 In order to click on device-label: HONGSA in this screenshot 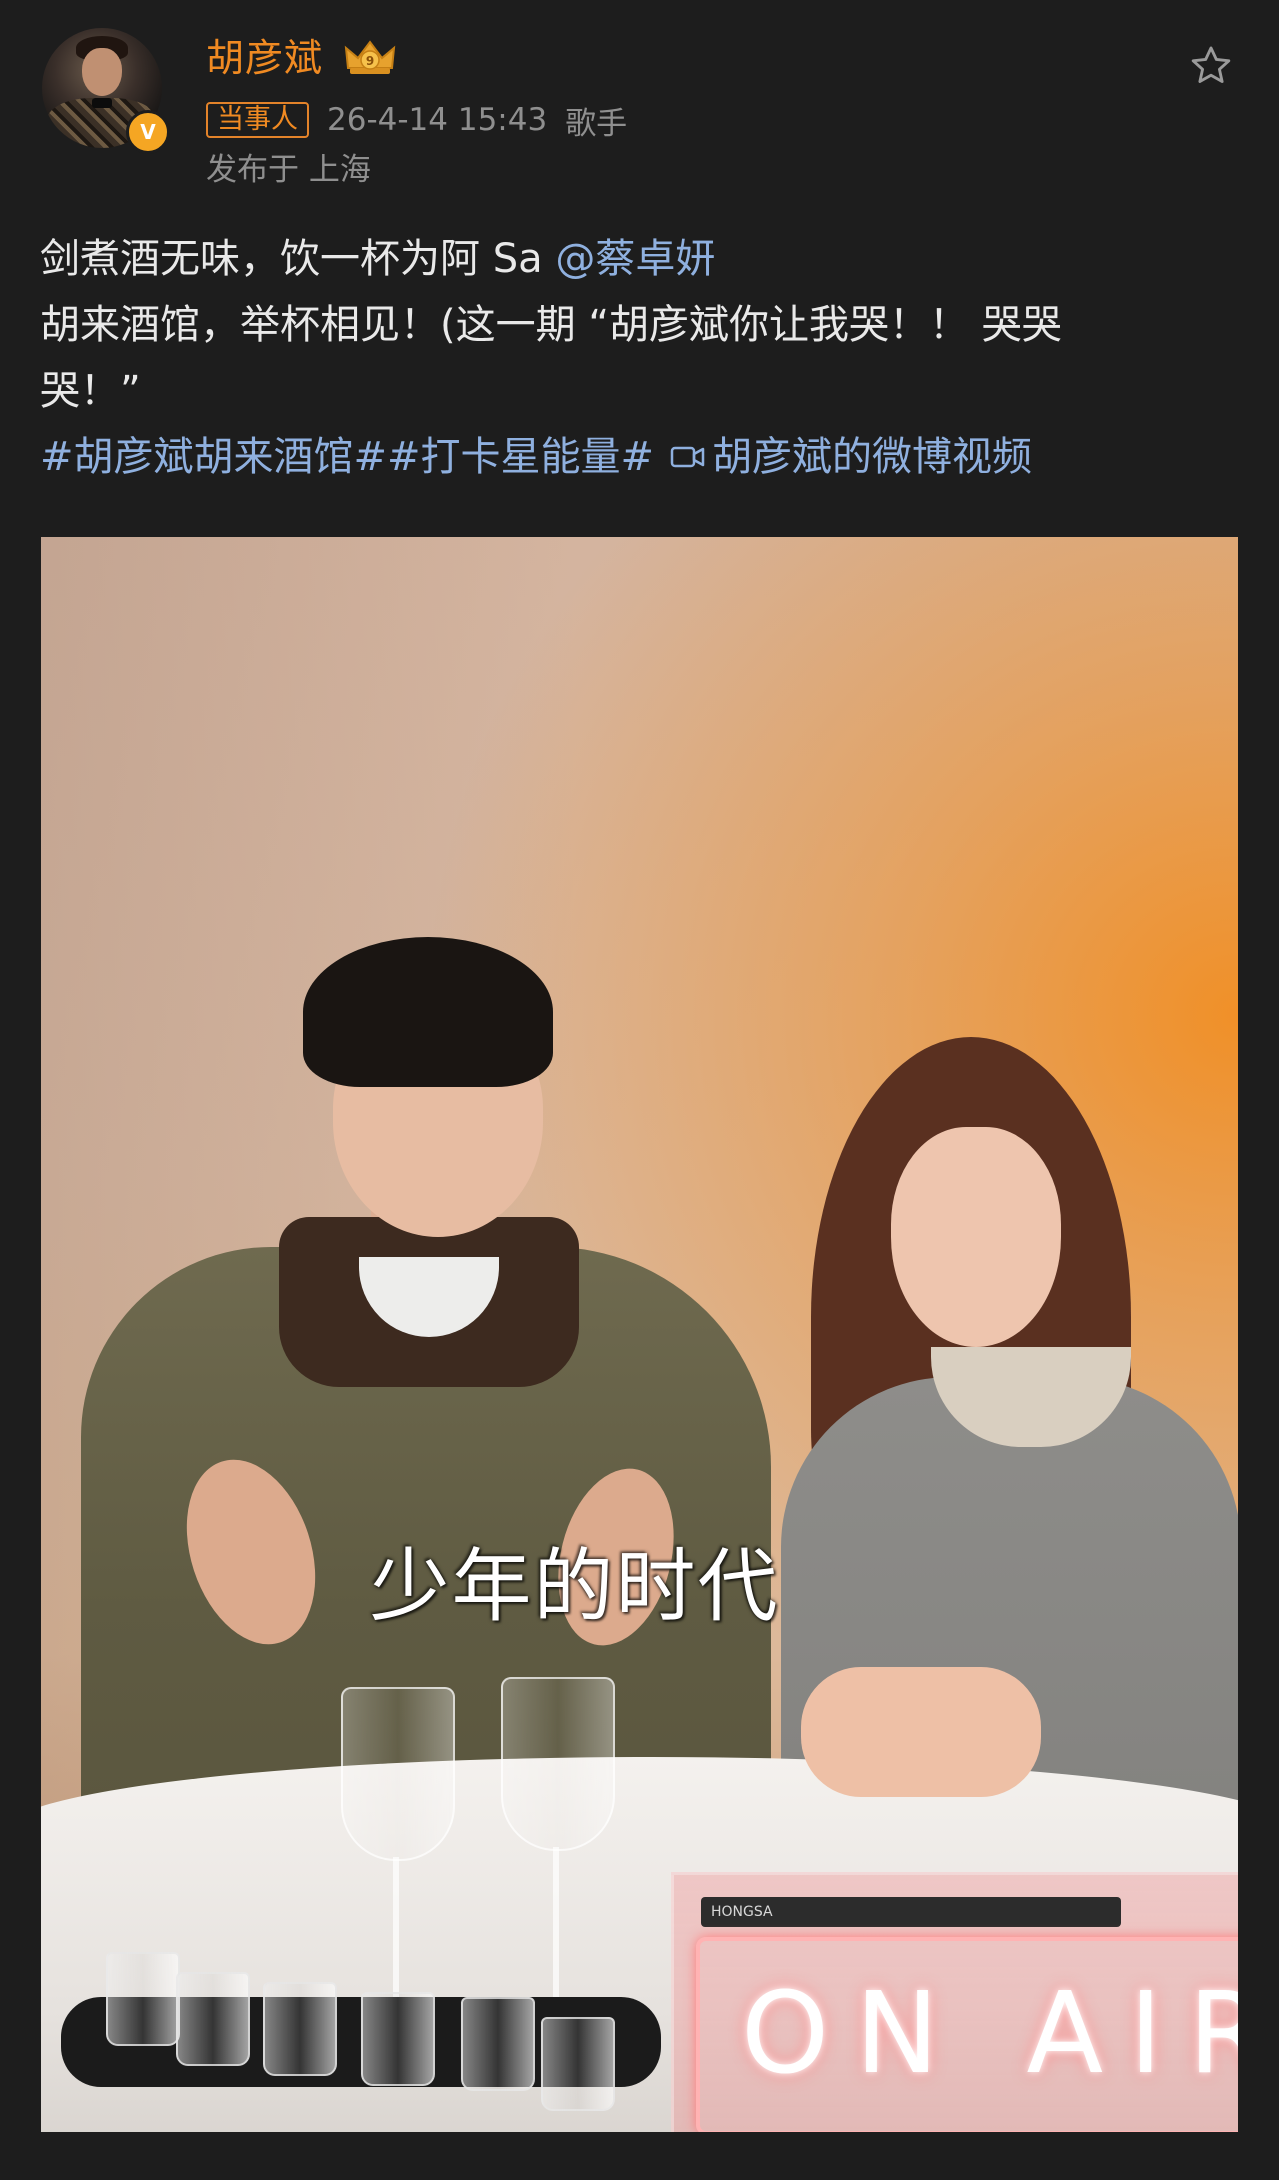, I will do `click(742, 1912)`.